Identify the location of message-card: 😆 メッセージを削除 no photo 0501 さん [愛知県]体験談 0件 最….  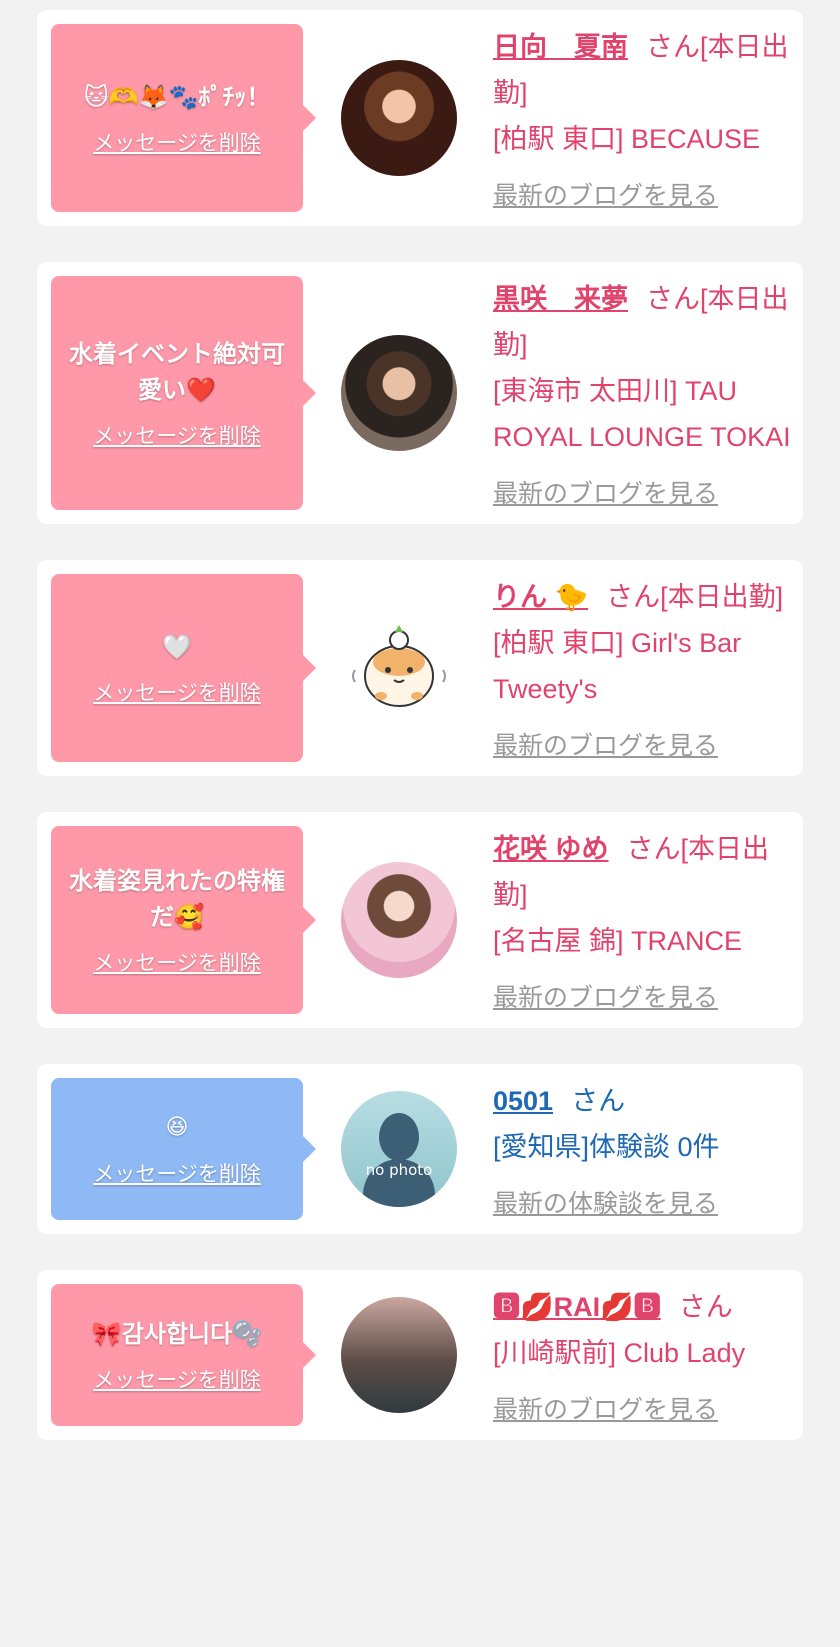
(420, 1149).